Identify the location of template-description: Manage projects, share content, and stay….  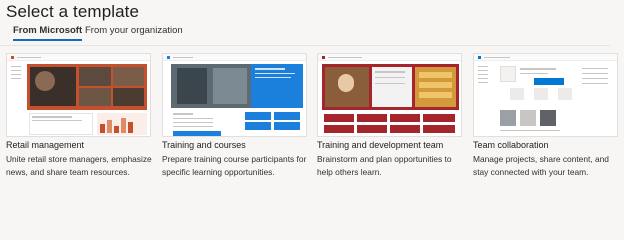
(541, 165).